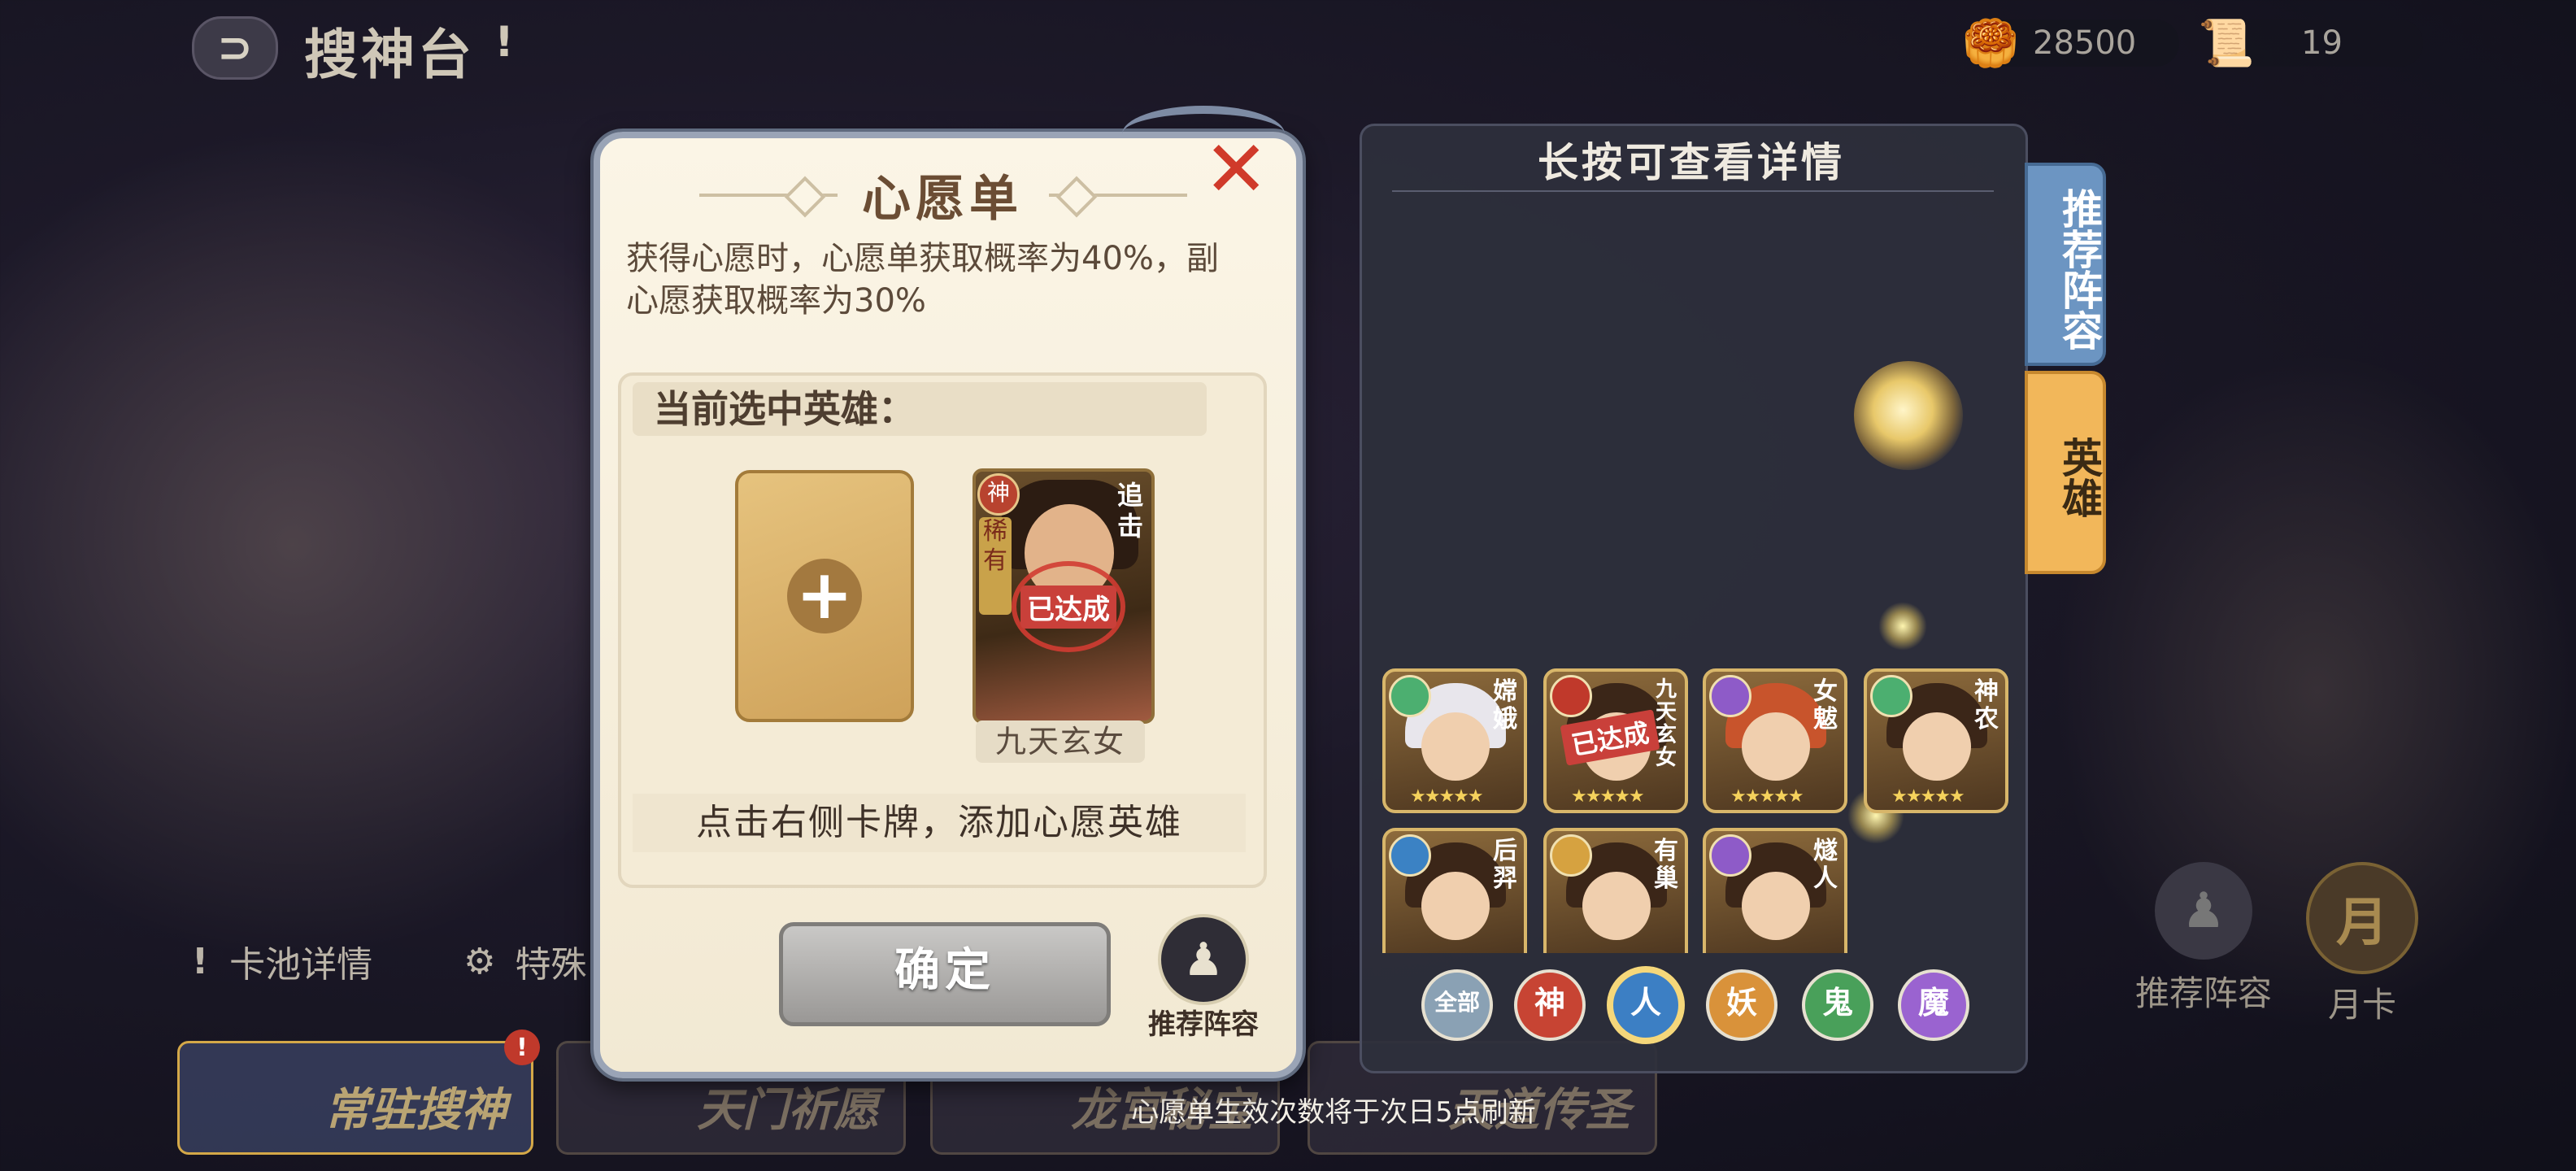 The width and height of the screenshot is (2576, 1171). I want to click on add-wish-hero-slot: +, so click(825, 596).